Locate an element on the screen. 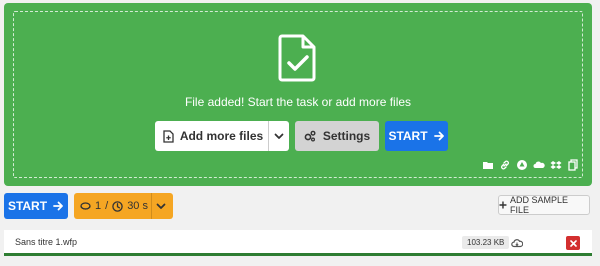  start-button: START is located at coordinates (416, 136).